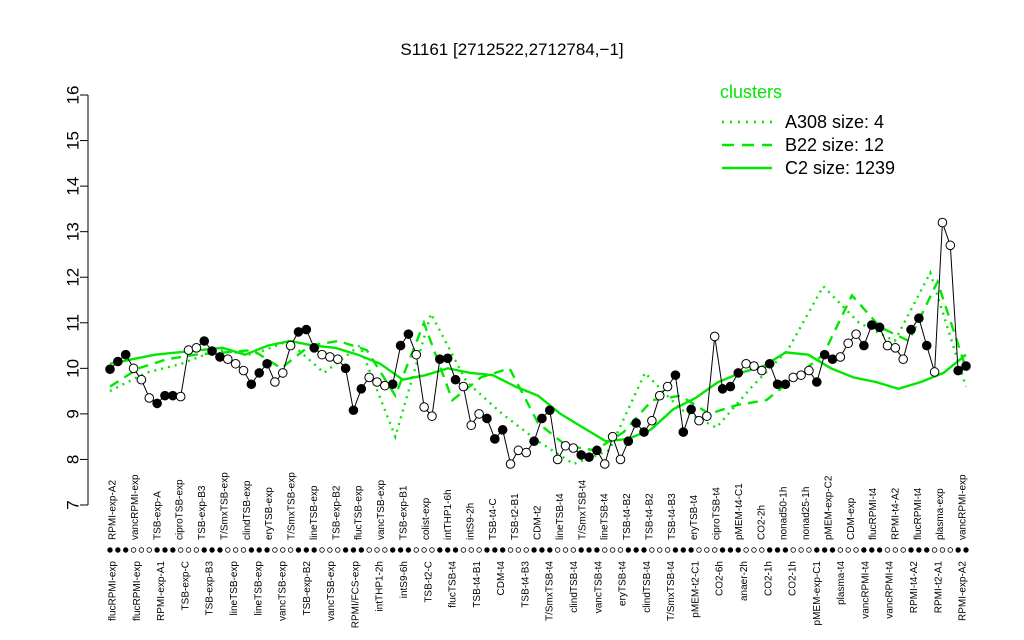 The image size is (1024, 640). I want to click on x-tick-label: flucRPMI-exp, so click(137, 591).